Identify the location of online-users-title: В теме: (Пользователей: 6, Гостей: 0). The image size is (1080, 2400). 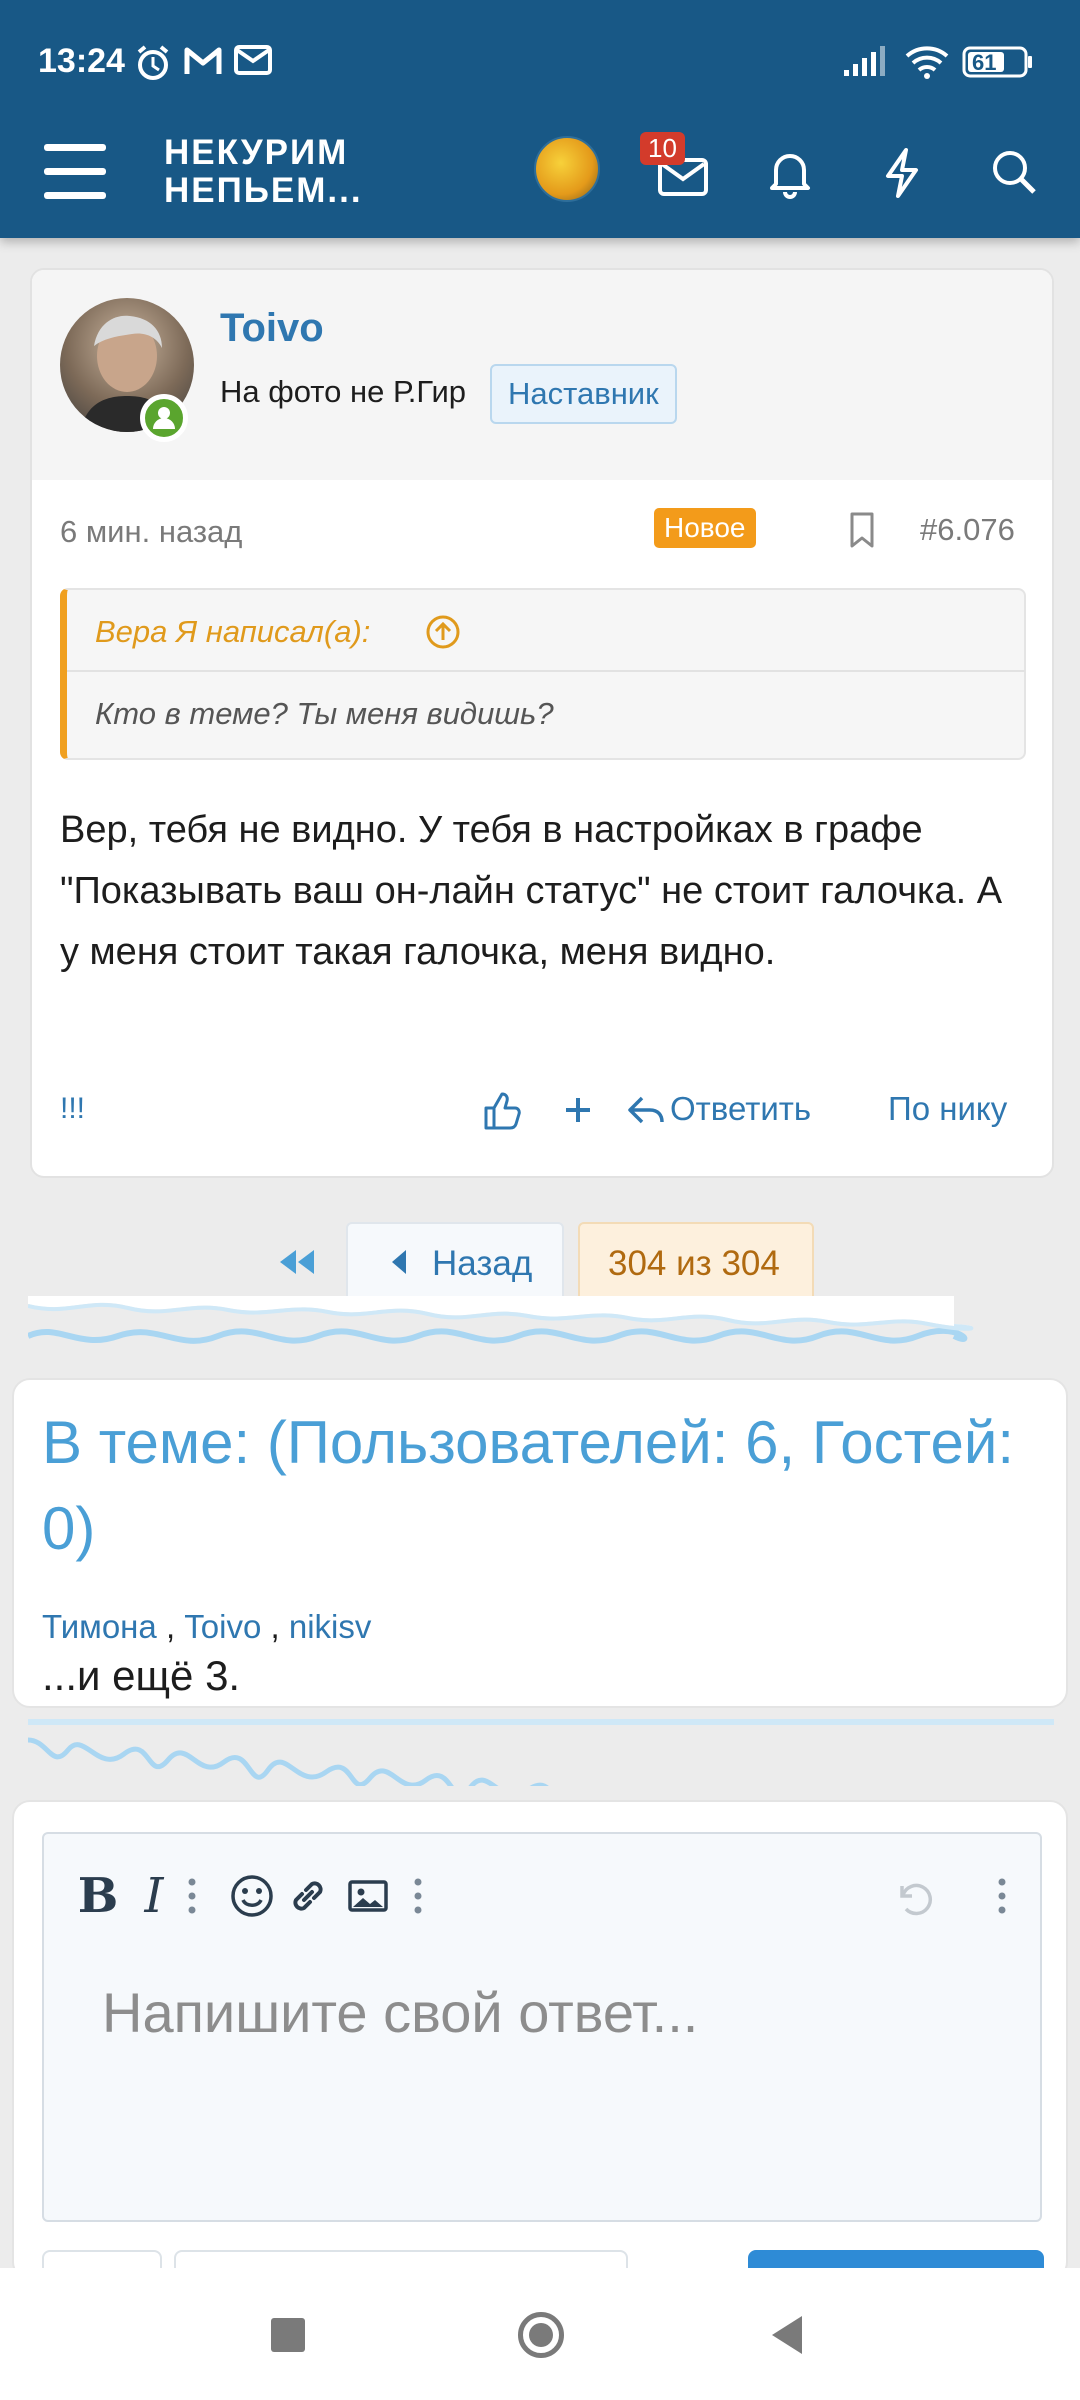
(532, 1486).